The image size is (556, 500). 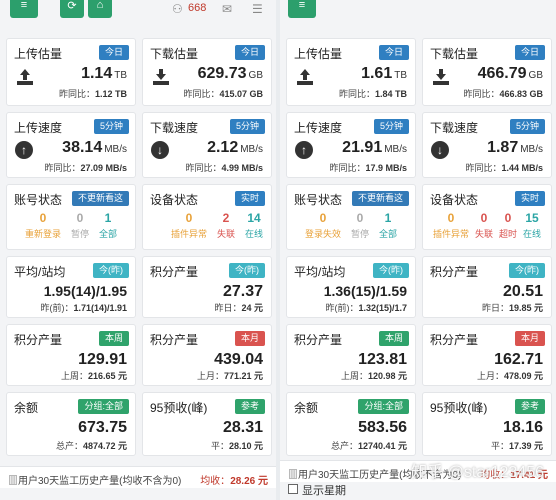 I want to click on status-offline: 0 失联, so click(x=484, y=225).